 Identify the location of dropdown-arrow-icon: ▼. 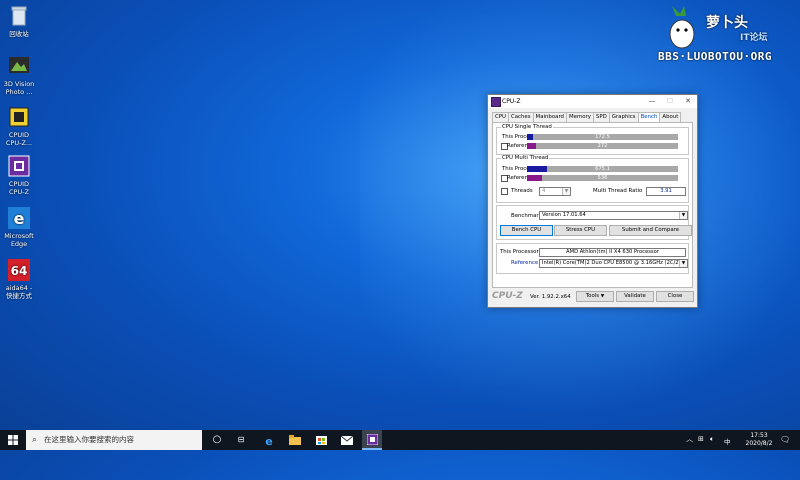
(602, 296).